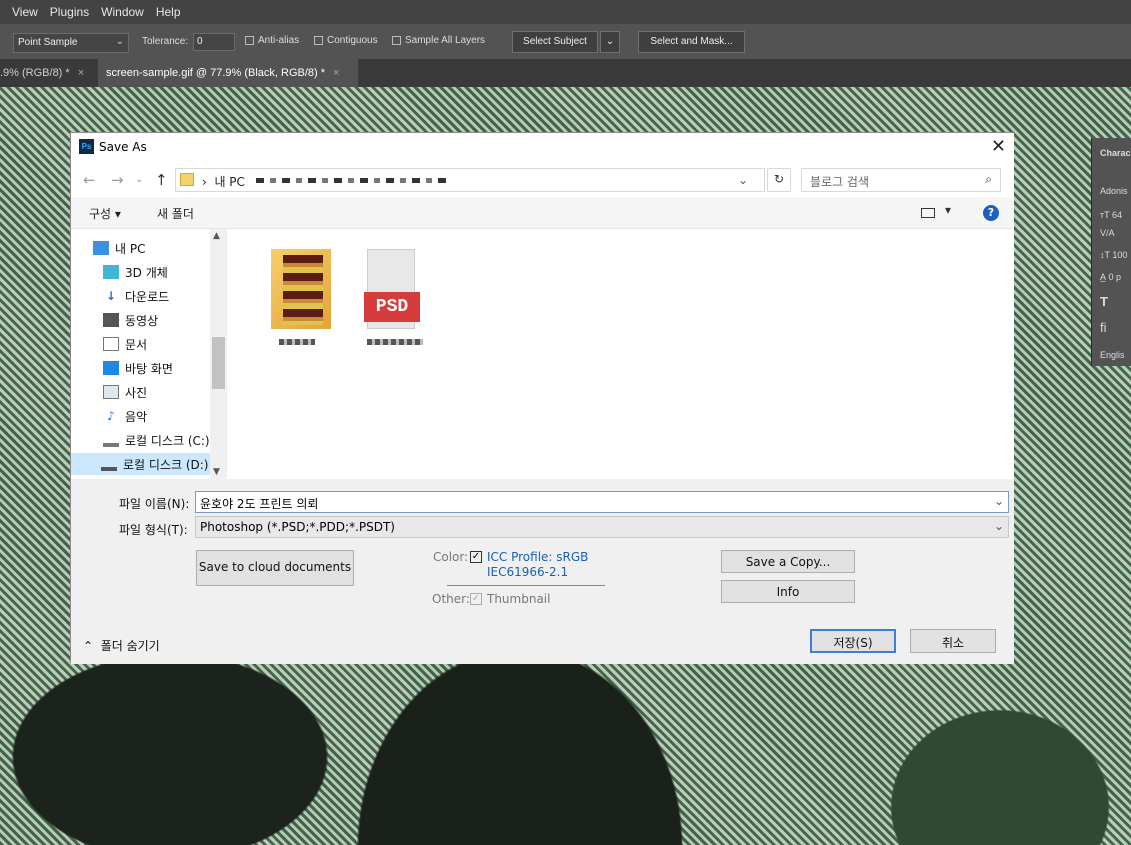 This screenshot has width=1131, height=845. Describe the element at coordinates (998, 146) in the screenshot. I see `close-icon: ✕` at that location.